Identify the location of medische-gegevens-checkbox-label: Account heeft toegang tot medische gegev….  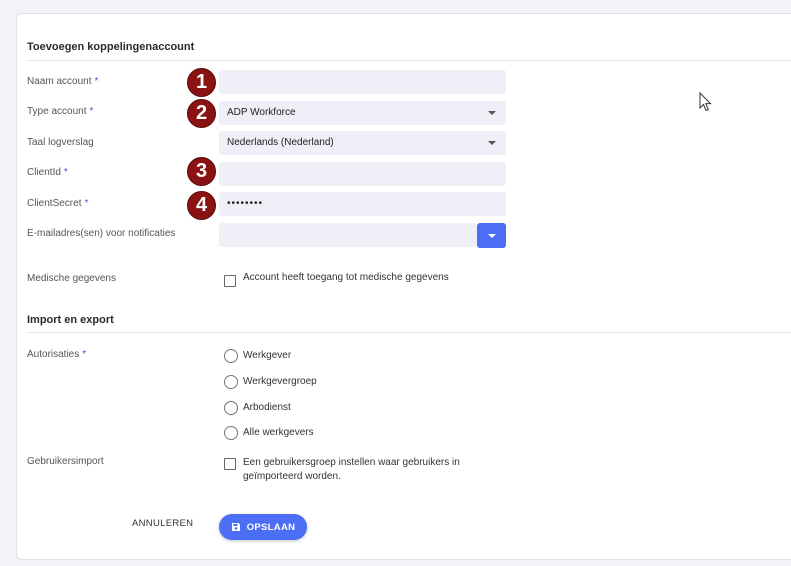
(346, 277).